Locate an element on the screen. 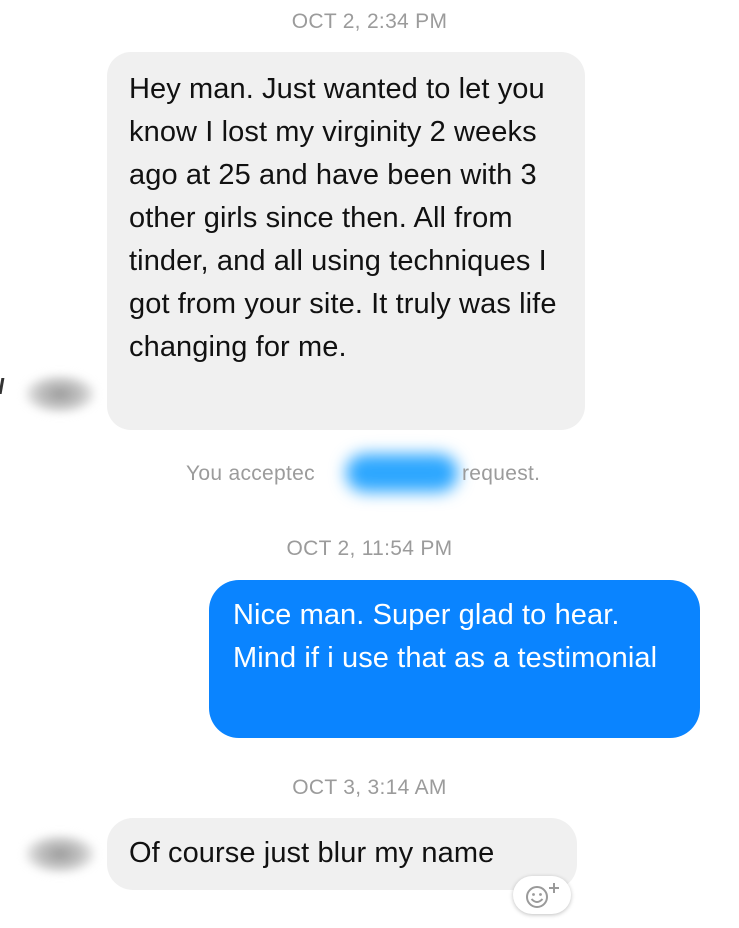 Image resolution: width=739 pixels, height=928 pixels. timestamp-3: OCT 3, 3:14 AM is located at coordinates (369, 787).